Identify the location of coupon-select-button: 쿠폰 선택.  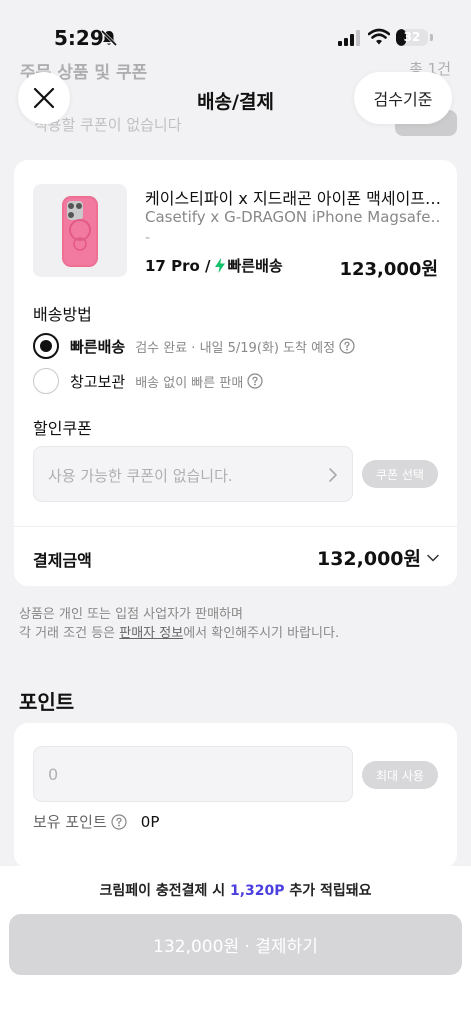
(400, 474).